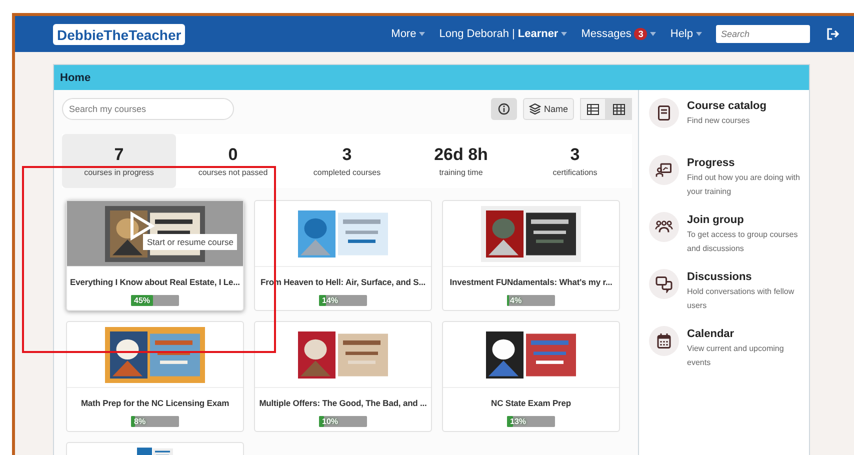  I want to click on message-count-badge: 3, so click(641, 34).